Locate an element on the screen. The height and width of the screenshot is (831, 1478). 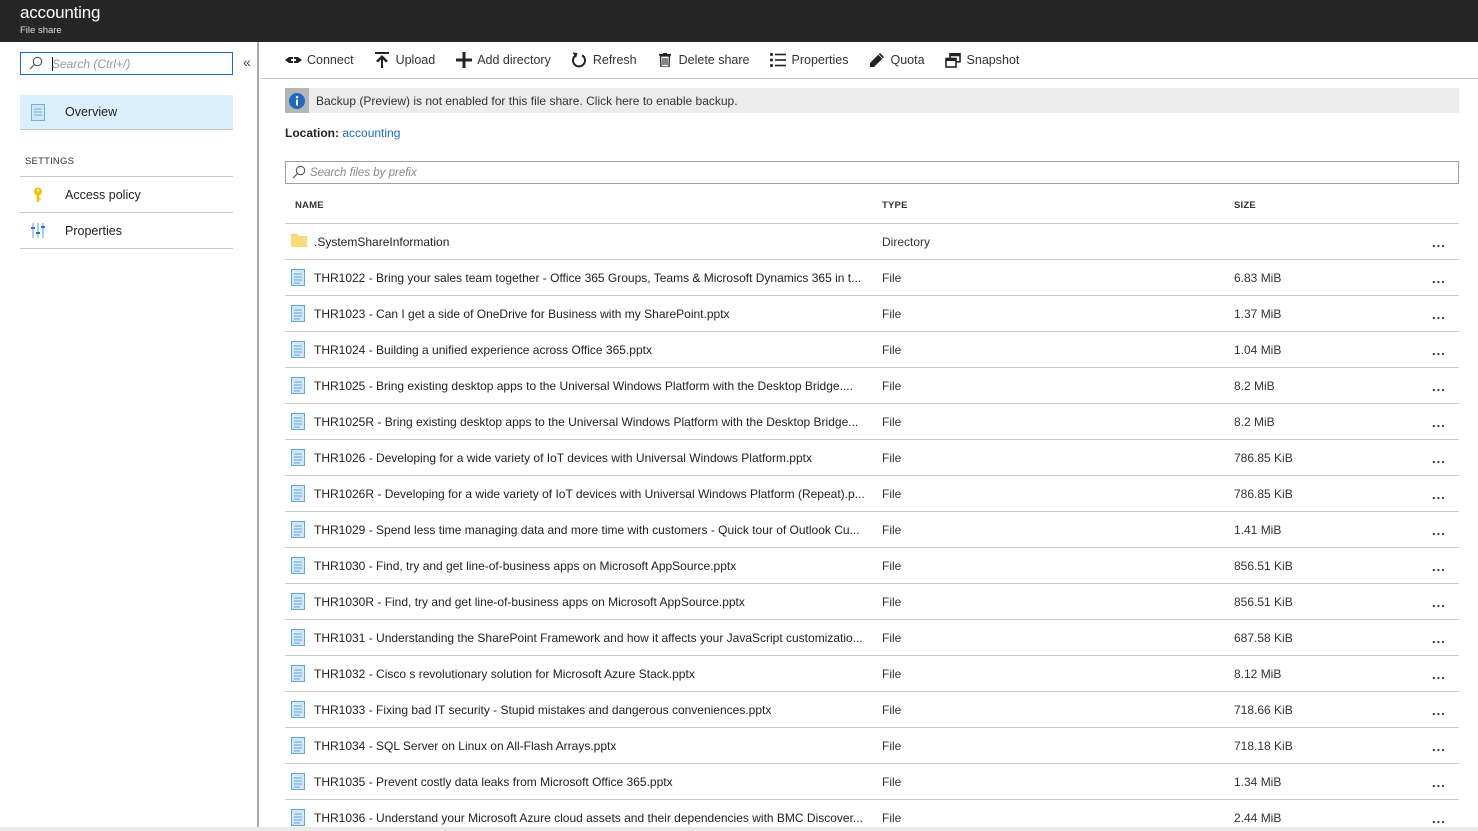
snapshot-button: Snapshot is located at coordinates (982, 60).